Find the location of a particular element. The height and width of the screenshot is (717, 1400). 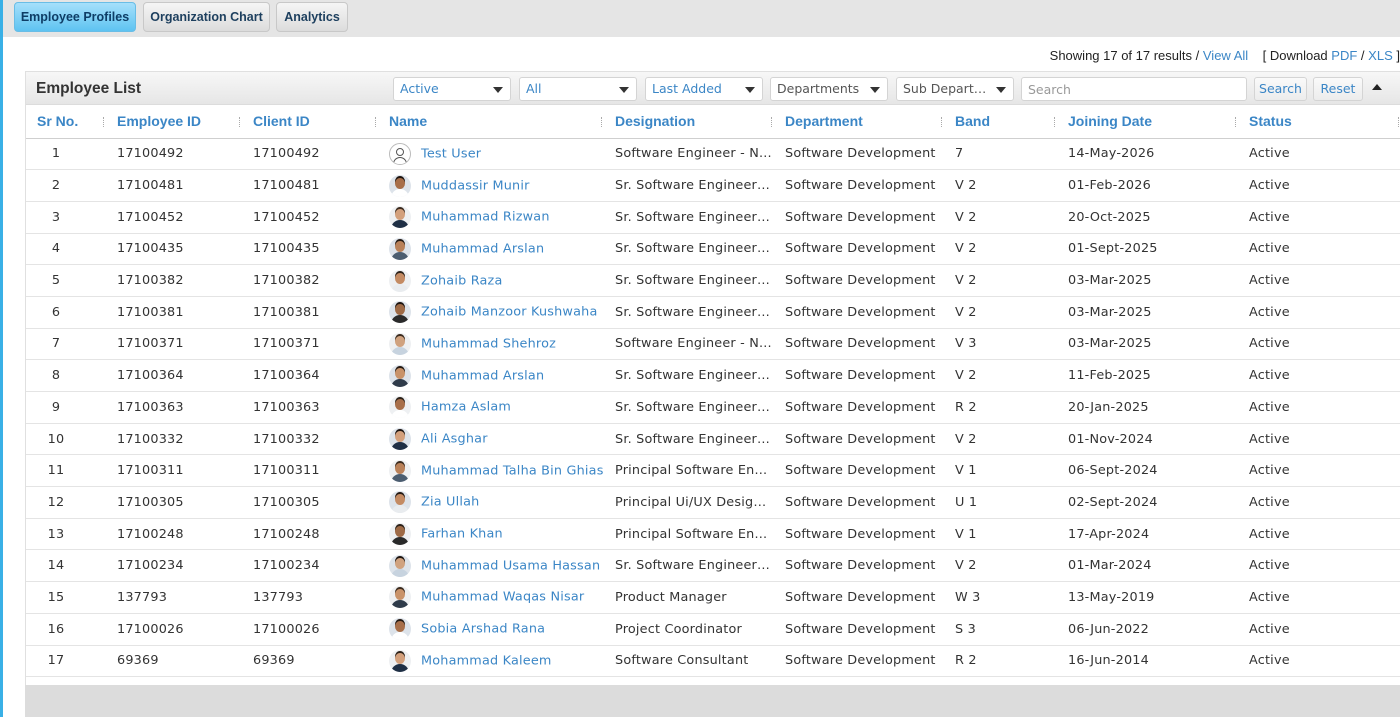

employee-name-link: Zohaib Raza is located at coordinates (462, 280).